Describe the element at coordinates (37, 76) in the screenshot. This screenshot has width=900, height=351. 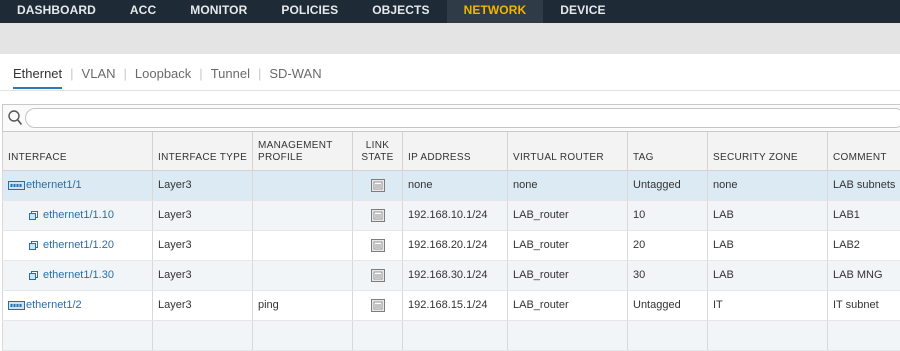
I see `tab-ethernet: Ethernet` at that location.